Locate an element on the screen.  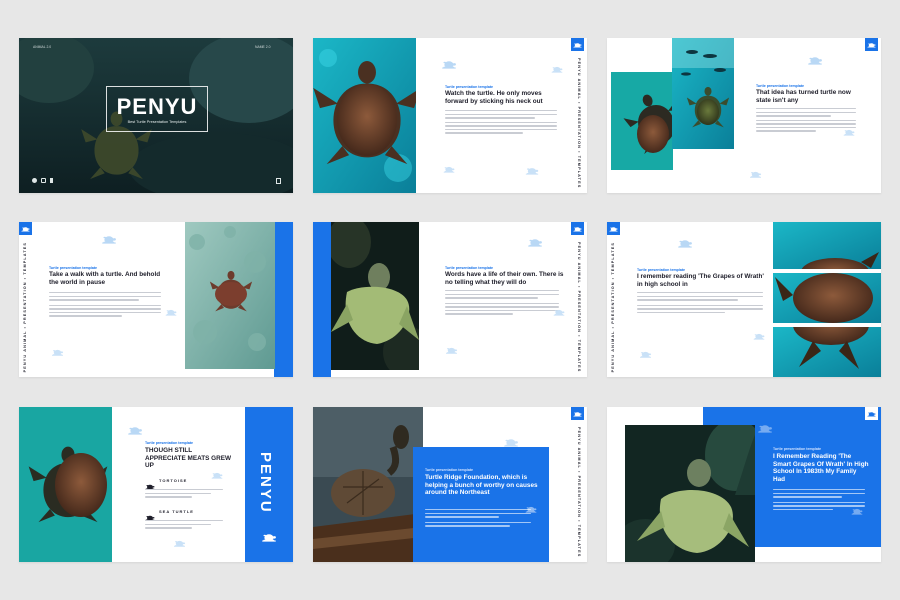
instagram-icon is located at coordinates (43, 180).